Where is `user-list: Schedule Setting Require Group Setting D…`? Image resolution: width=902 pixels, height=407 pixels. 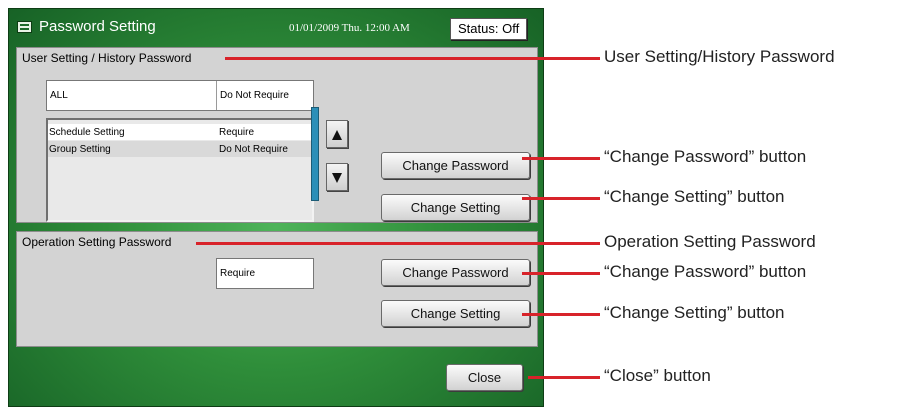 user-list: Schedule Setting Require Group Setting D… is located at coordinates (180, 170).